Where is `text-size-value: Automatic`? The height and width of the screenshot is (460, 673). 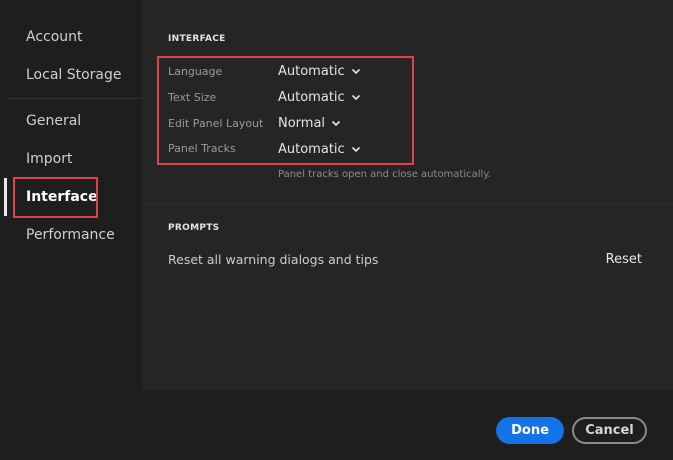
text-size-value: Automatic is located at coordinates (311, 97).